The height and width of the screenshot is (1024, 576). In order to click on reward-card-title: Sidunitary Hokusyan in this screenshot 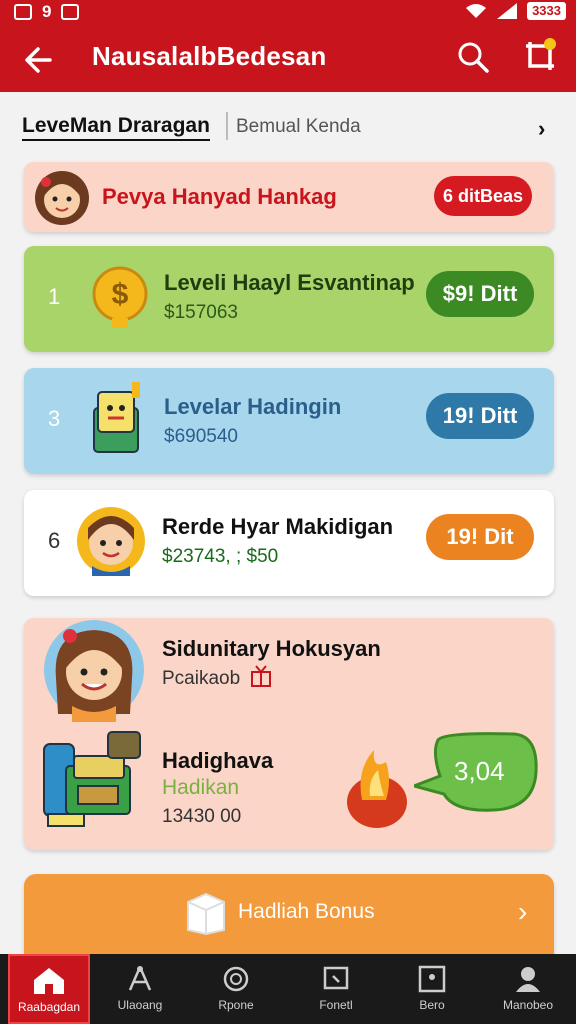, I will do `click(271, 648)`.